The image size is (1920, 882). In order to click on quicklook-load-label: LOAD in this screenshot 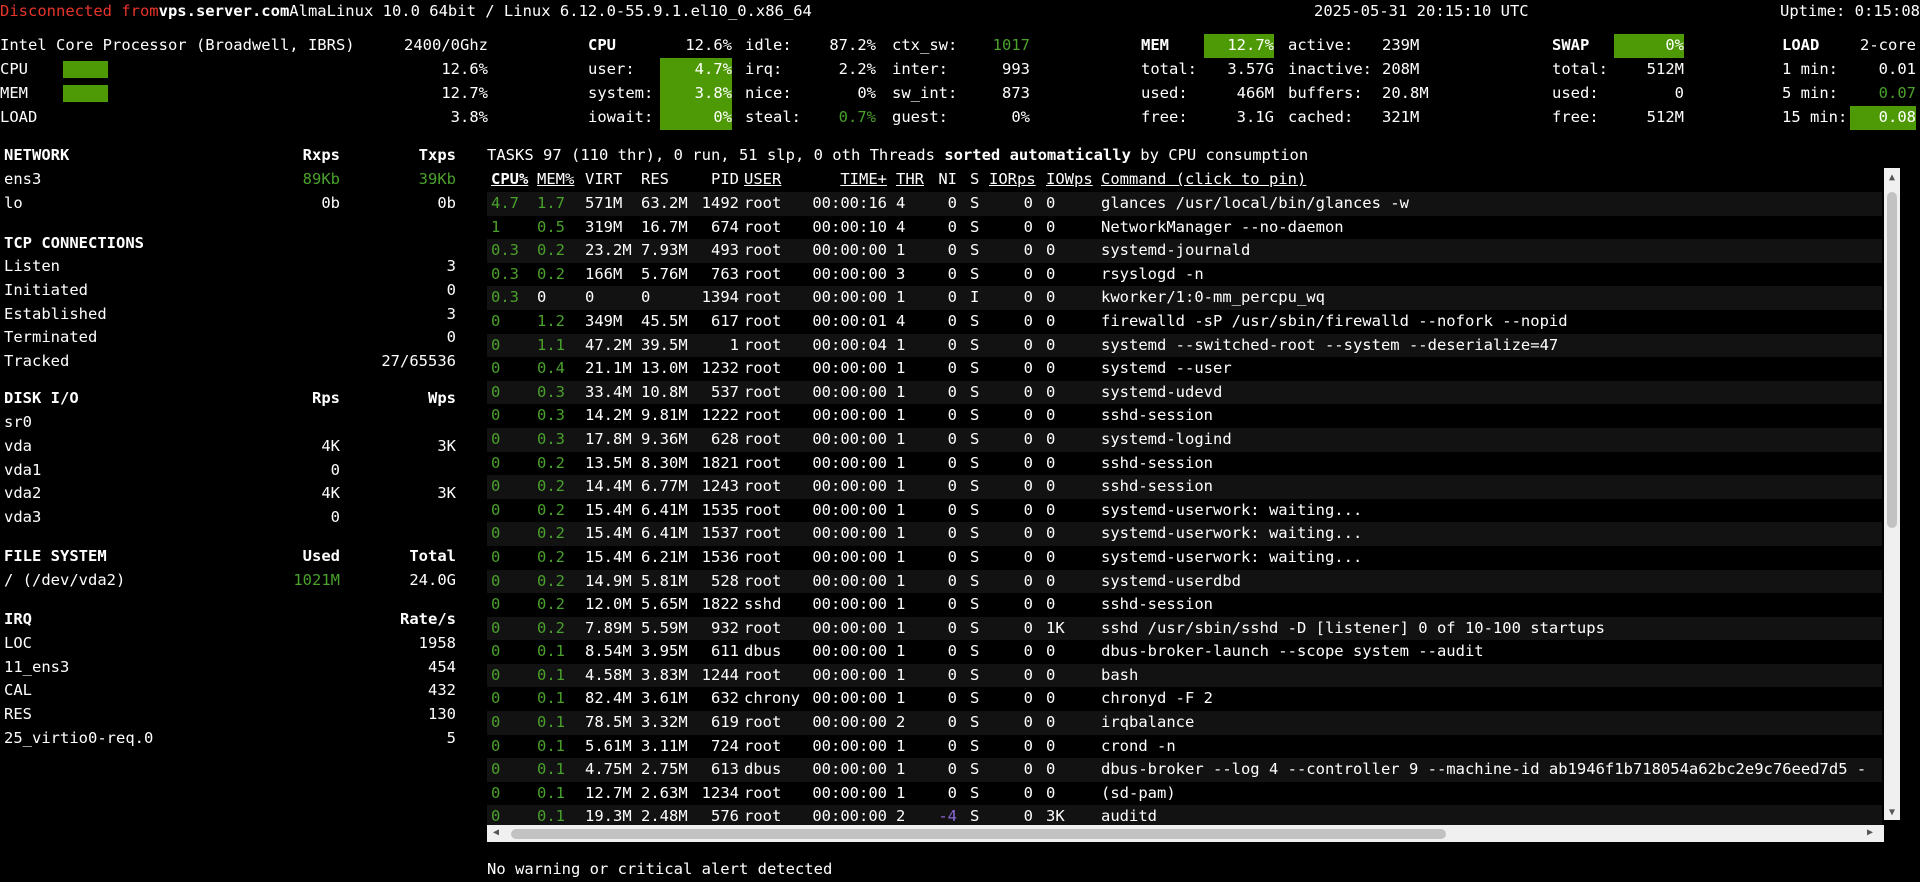, I will do `click(19, 117)`.